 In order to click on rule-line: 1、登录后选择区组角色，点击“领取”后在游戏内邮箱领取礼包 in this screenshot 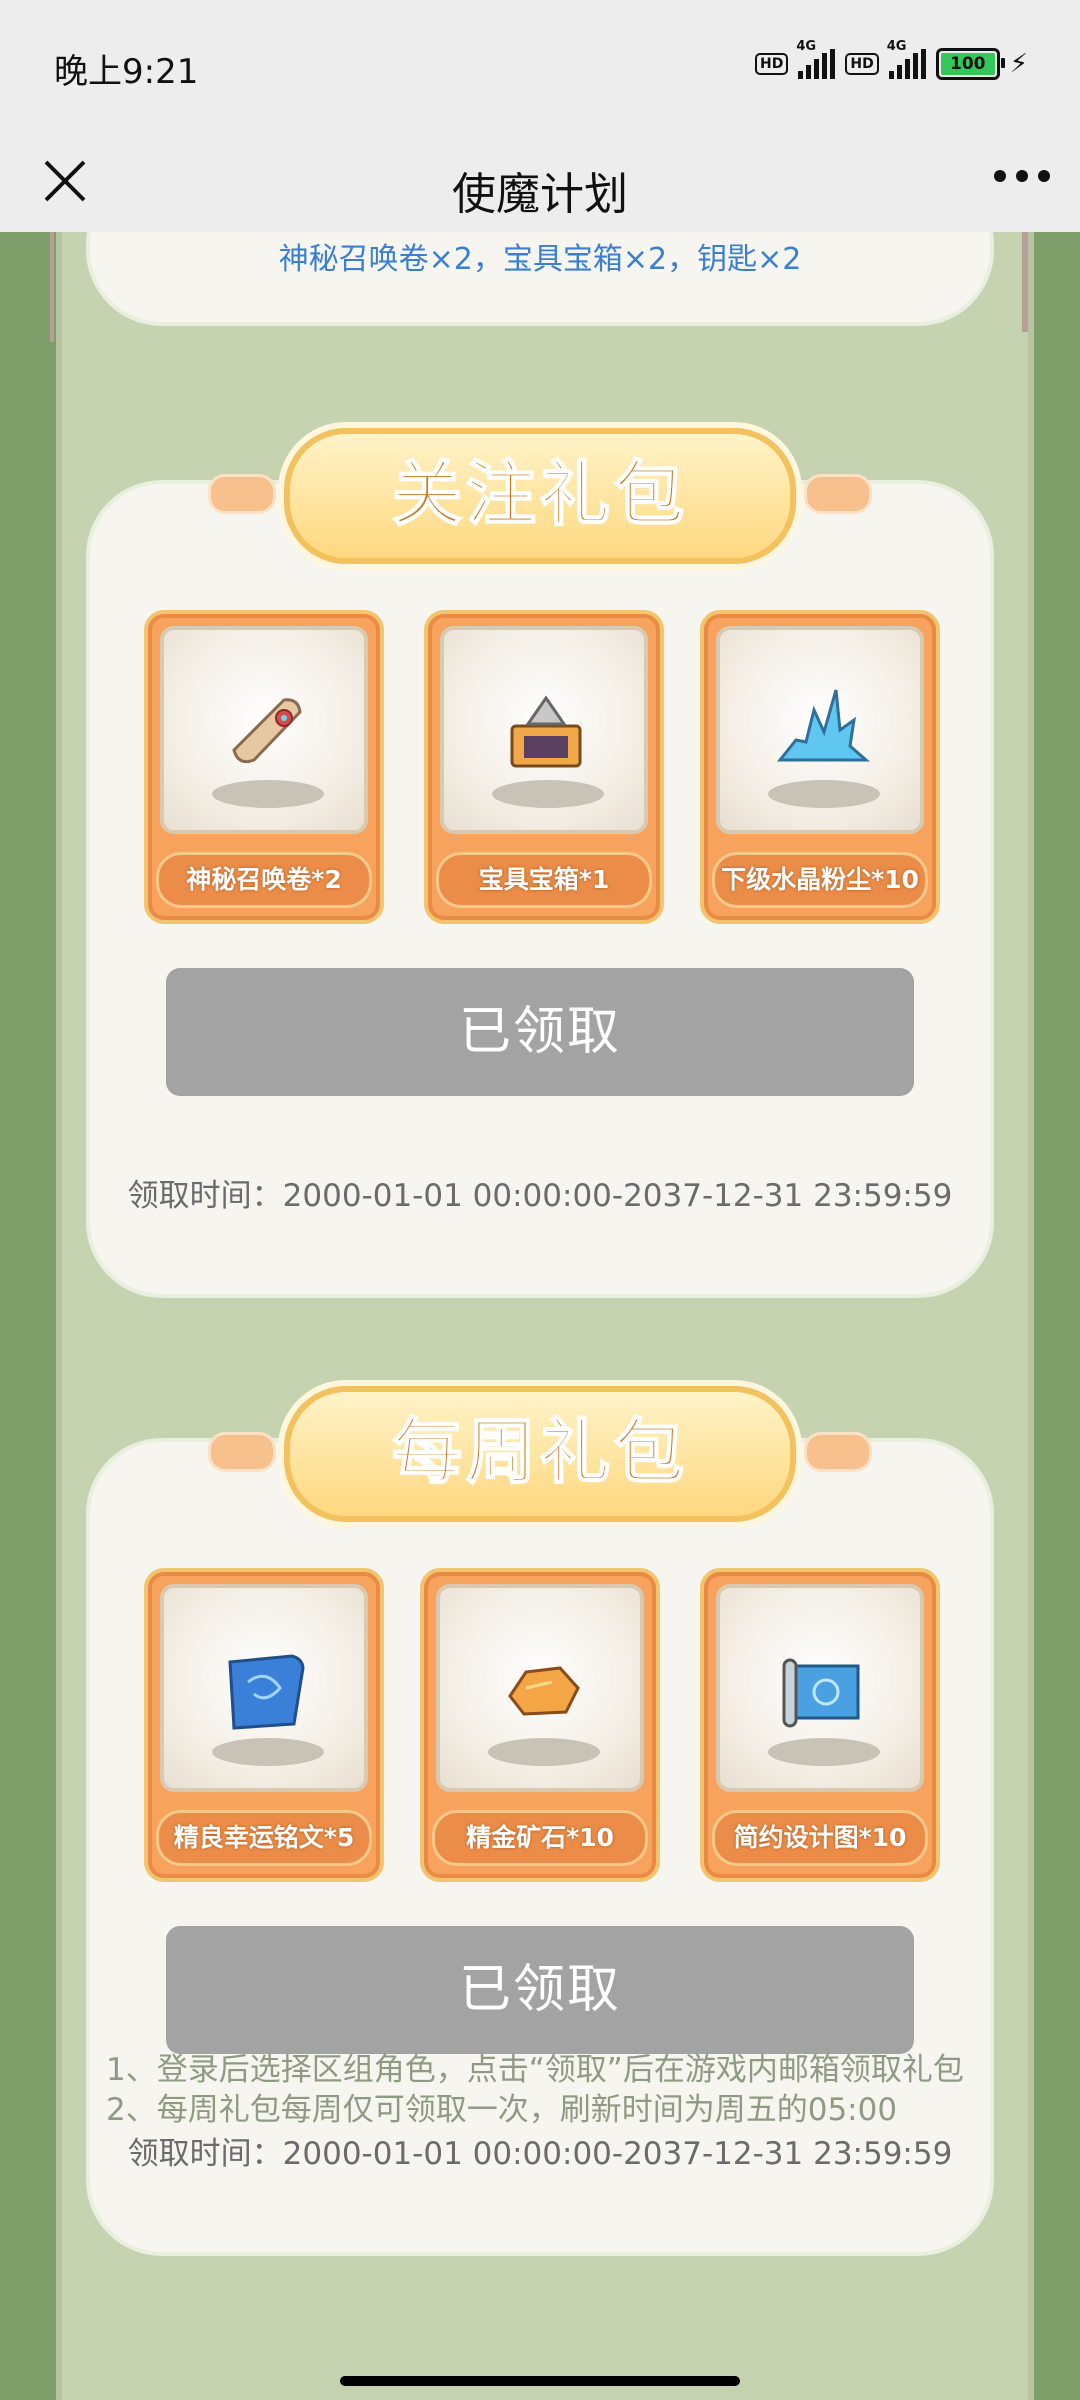, I will do `click(535, 2070)`.